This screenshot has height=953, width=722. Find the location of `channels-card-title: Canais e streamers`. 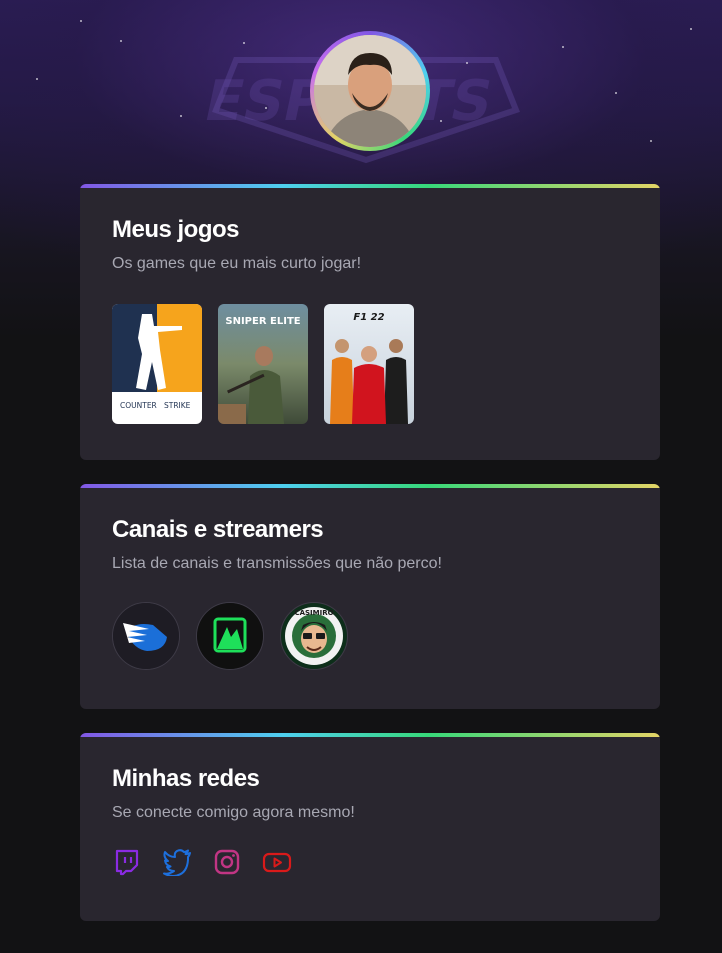

channels-card-title: Canais e streamers is located at coordinates (218, 529).